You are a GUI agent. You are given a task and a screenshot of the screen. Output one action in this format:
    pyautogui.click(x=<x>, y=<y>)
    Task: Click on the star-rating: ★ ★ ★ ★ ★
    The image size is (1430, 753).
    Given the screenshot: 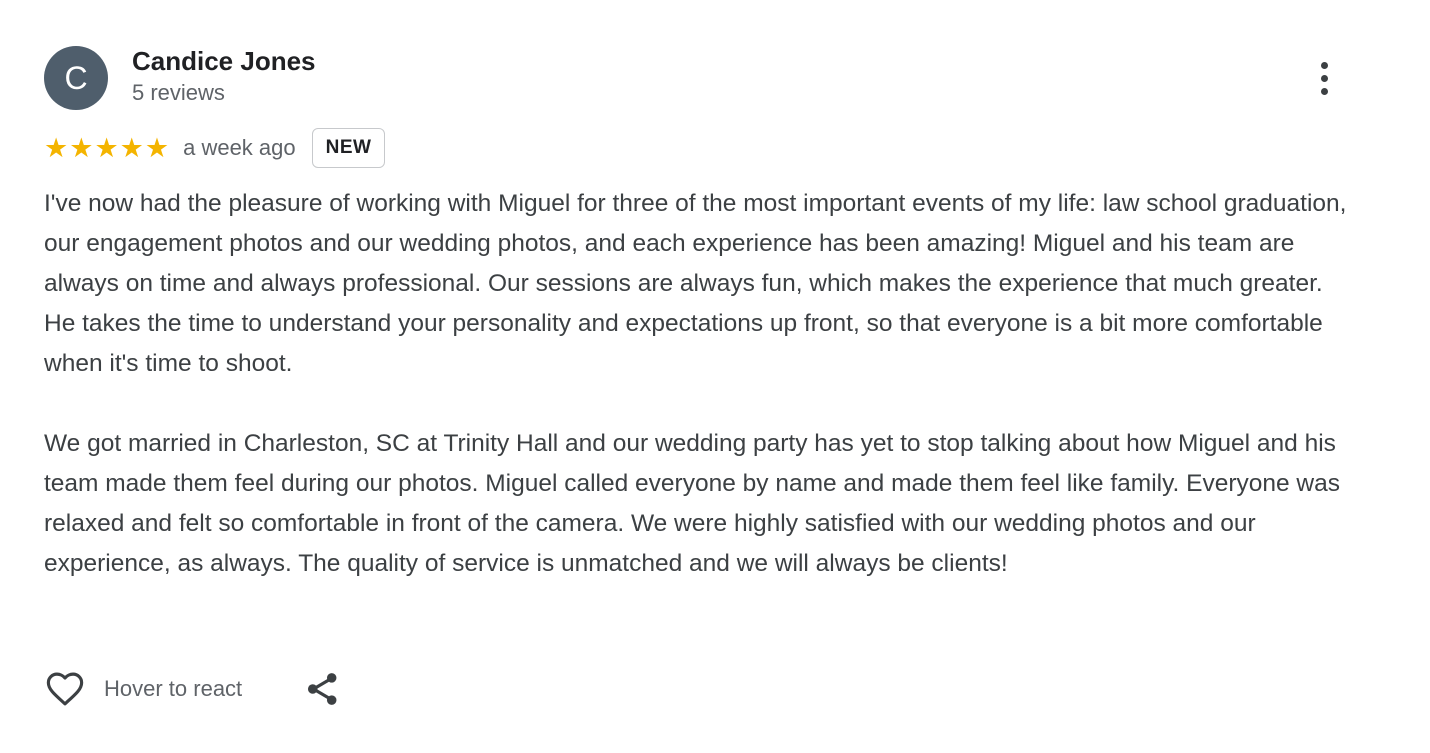 What is the action you would take?
    pyautogui.click(x=106, y=148)
    